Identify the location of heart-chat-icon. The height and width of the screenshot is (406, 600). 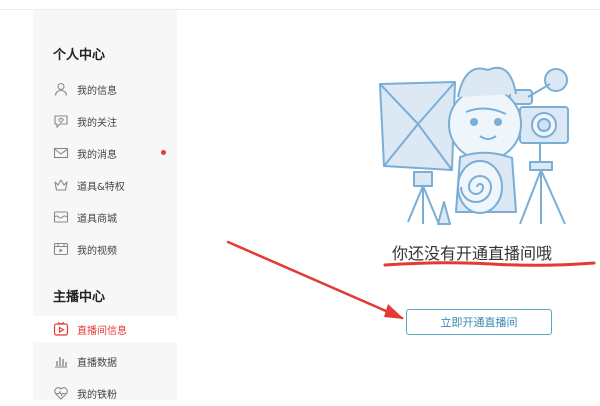
(61, 121).